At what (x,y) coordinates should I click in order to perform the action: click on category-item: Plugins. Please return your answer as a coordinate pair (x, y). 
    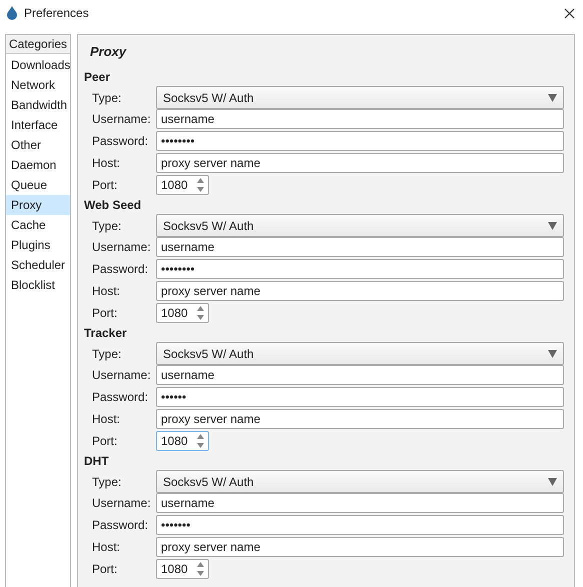
    Looking at the image, I should click on (38, 245).